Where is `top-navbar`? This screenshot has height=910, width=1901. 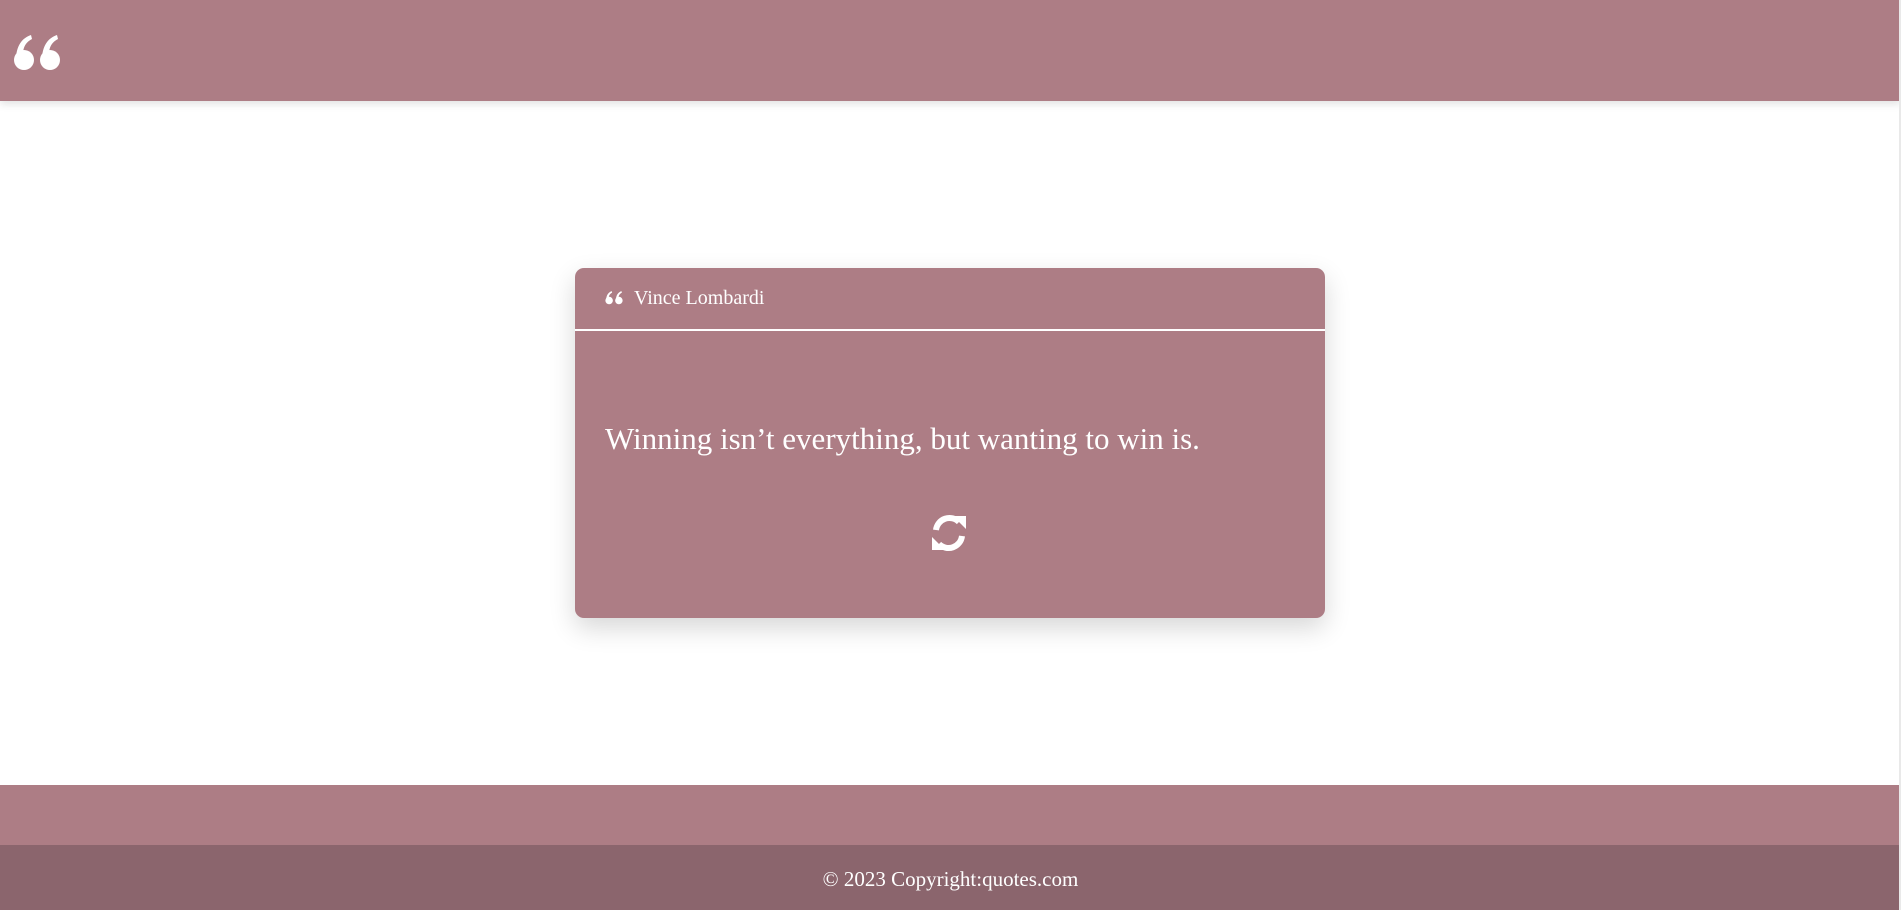 top-navbar is located at coordinates (950, 50).